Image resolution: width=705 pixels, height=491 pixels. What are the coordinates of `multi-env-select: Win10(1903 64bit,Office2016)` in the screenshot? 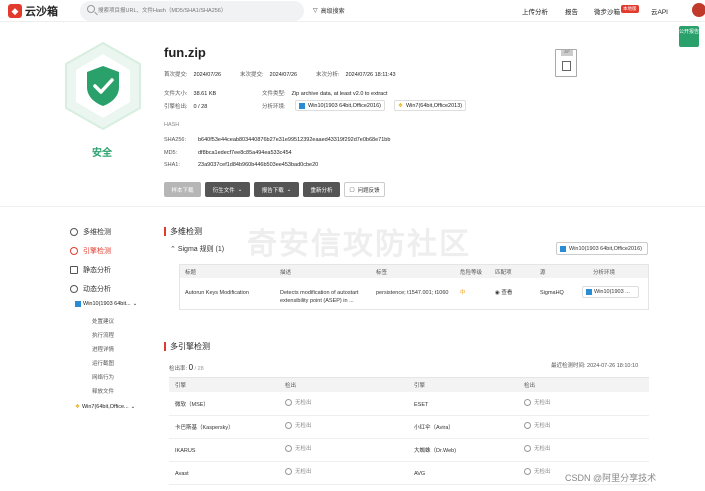 It's located at (602, 248).